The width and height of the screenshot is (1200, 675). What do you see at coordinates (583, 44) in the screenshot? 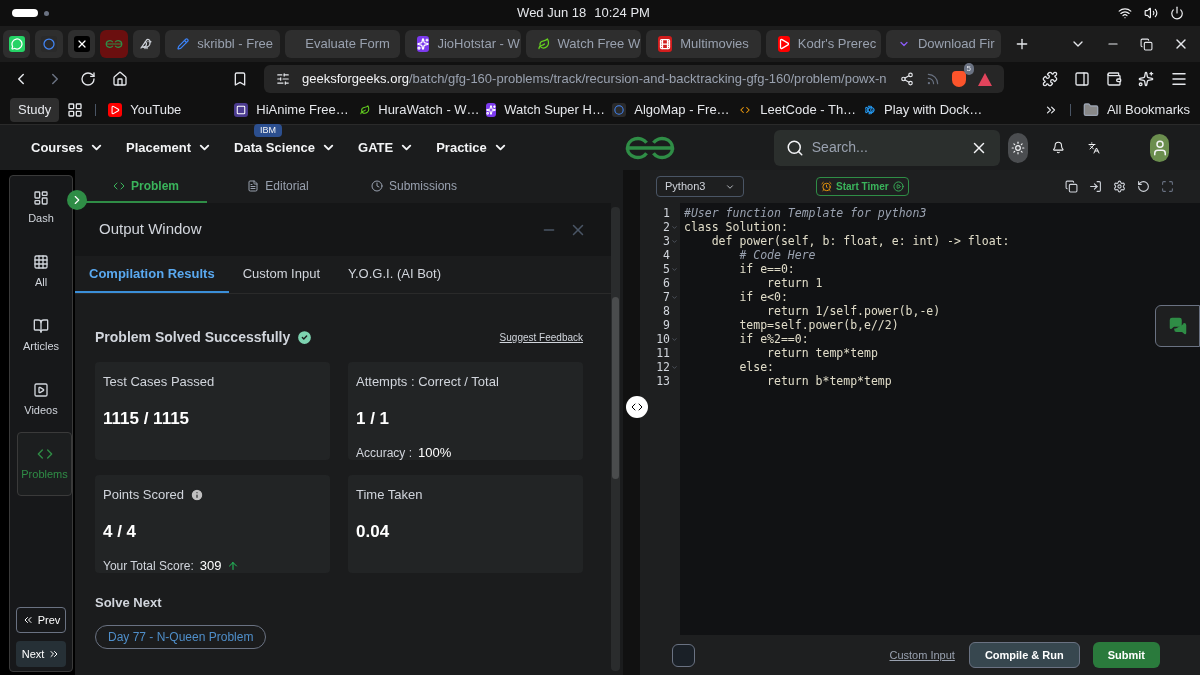
I see `browser-tab: Watch Free W` at bounding box center [583, 44].